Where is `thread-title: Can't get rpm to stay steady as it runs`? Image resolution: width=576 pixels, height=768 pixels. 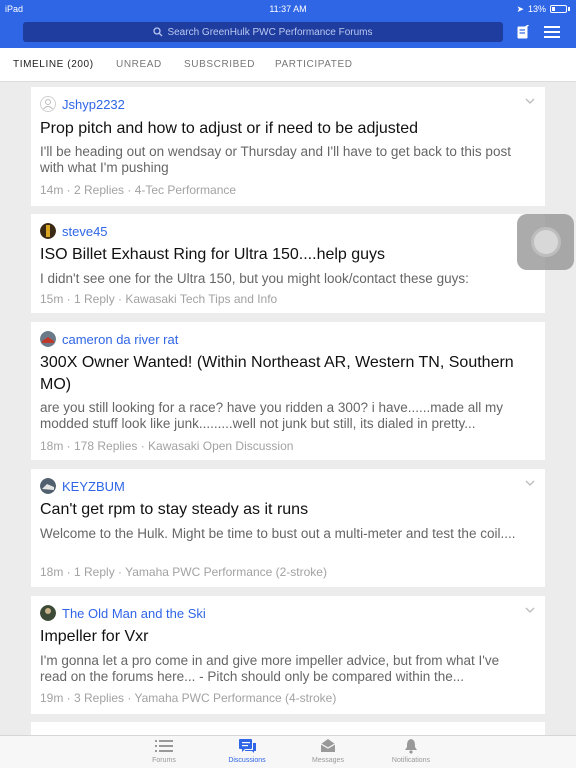
thread-title: Can't get rpm to stay steady as it runs is located at coordinates (174, 509).